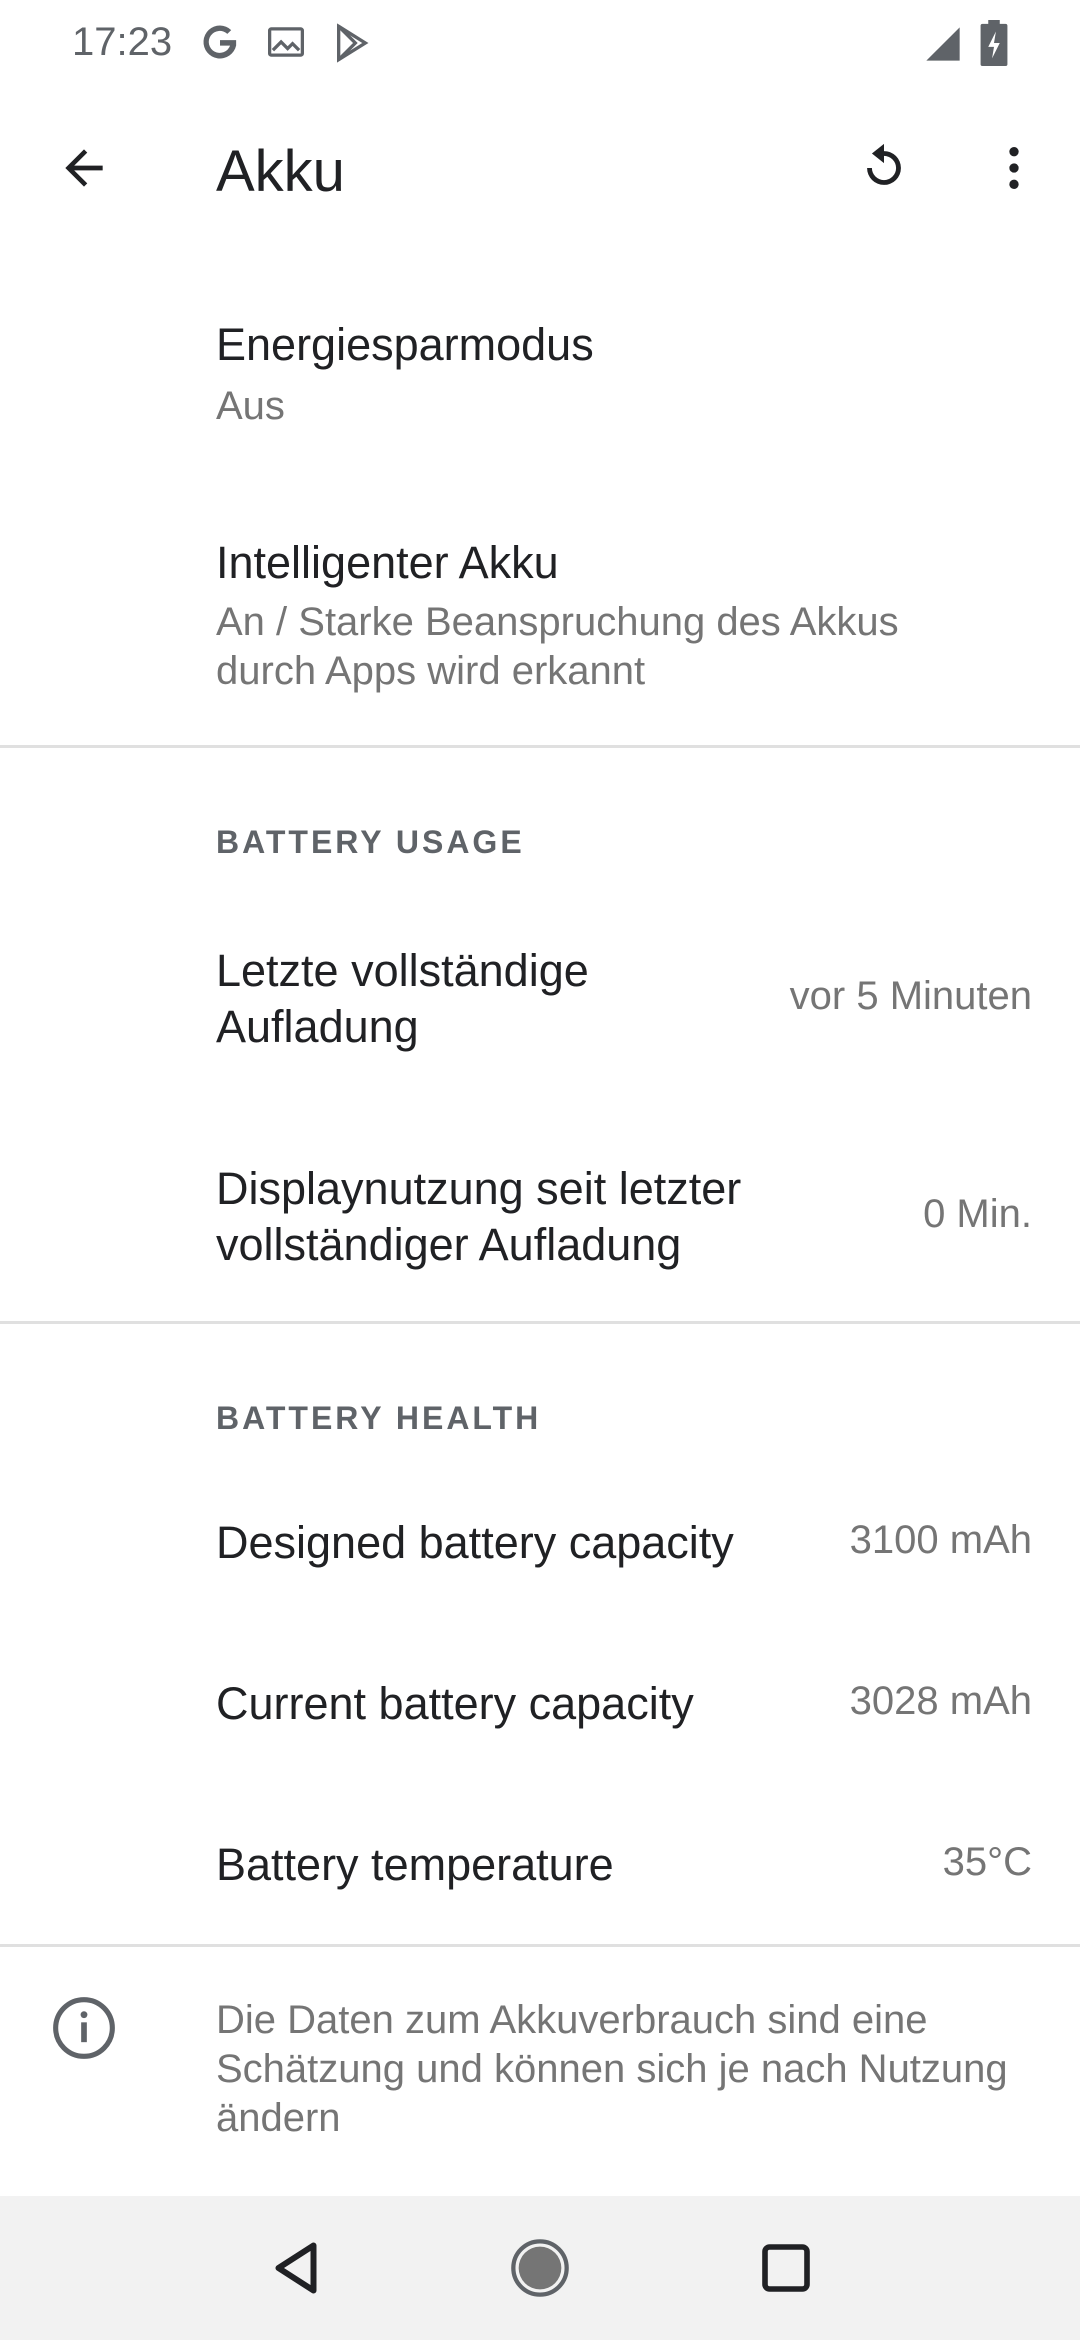 This screenshot has width=1080, height=2340. Describe the element at coordinates (449, 1244) in the screenshot. I see `screen-usage-title-line2: vollständiger Aufladung` at that location.